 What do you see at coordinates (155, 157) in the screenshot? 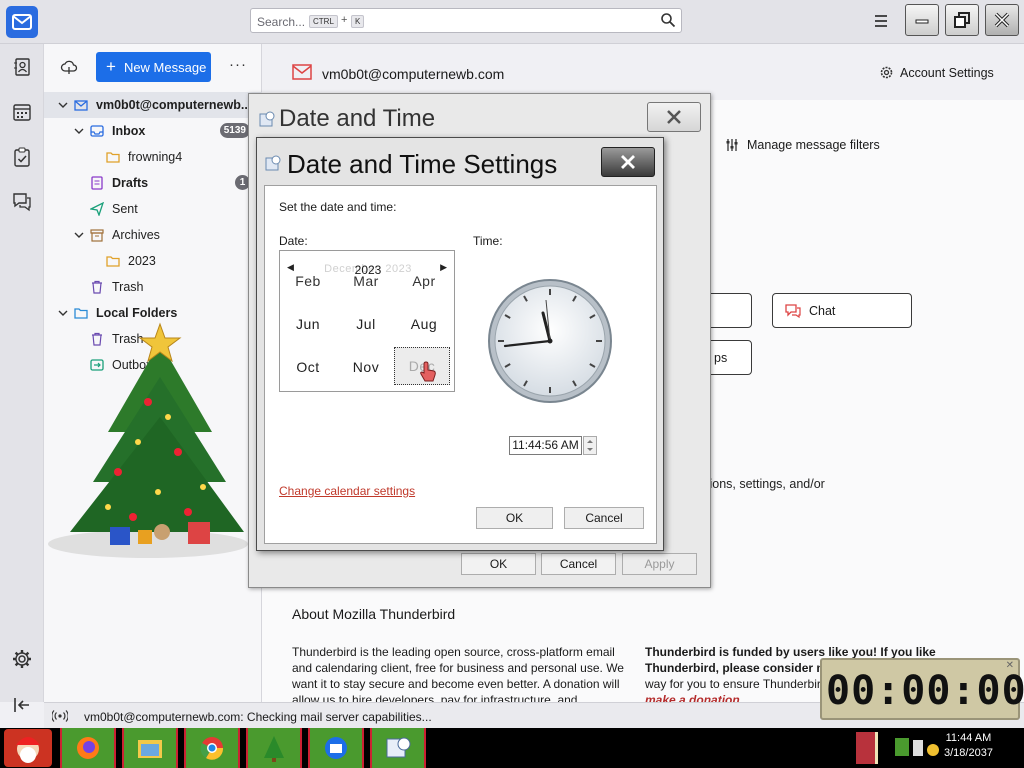
I see `folder-label: frowning4` at bounding box center [155, 157].